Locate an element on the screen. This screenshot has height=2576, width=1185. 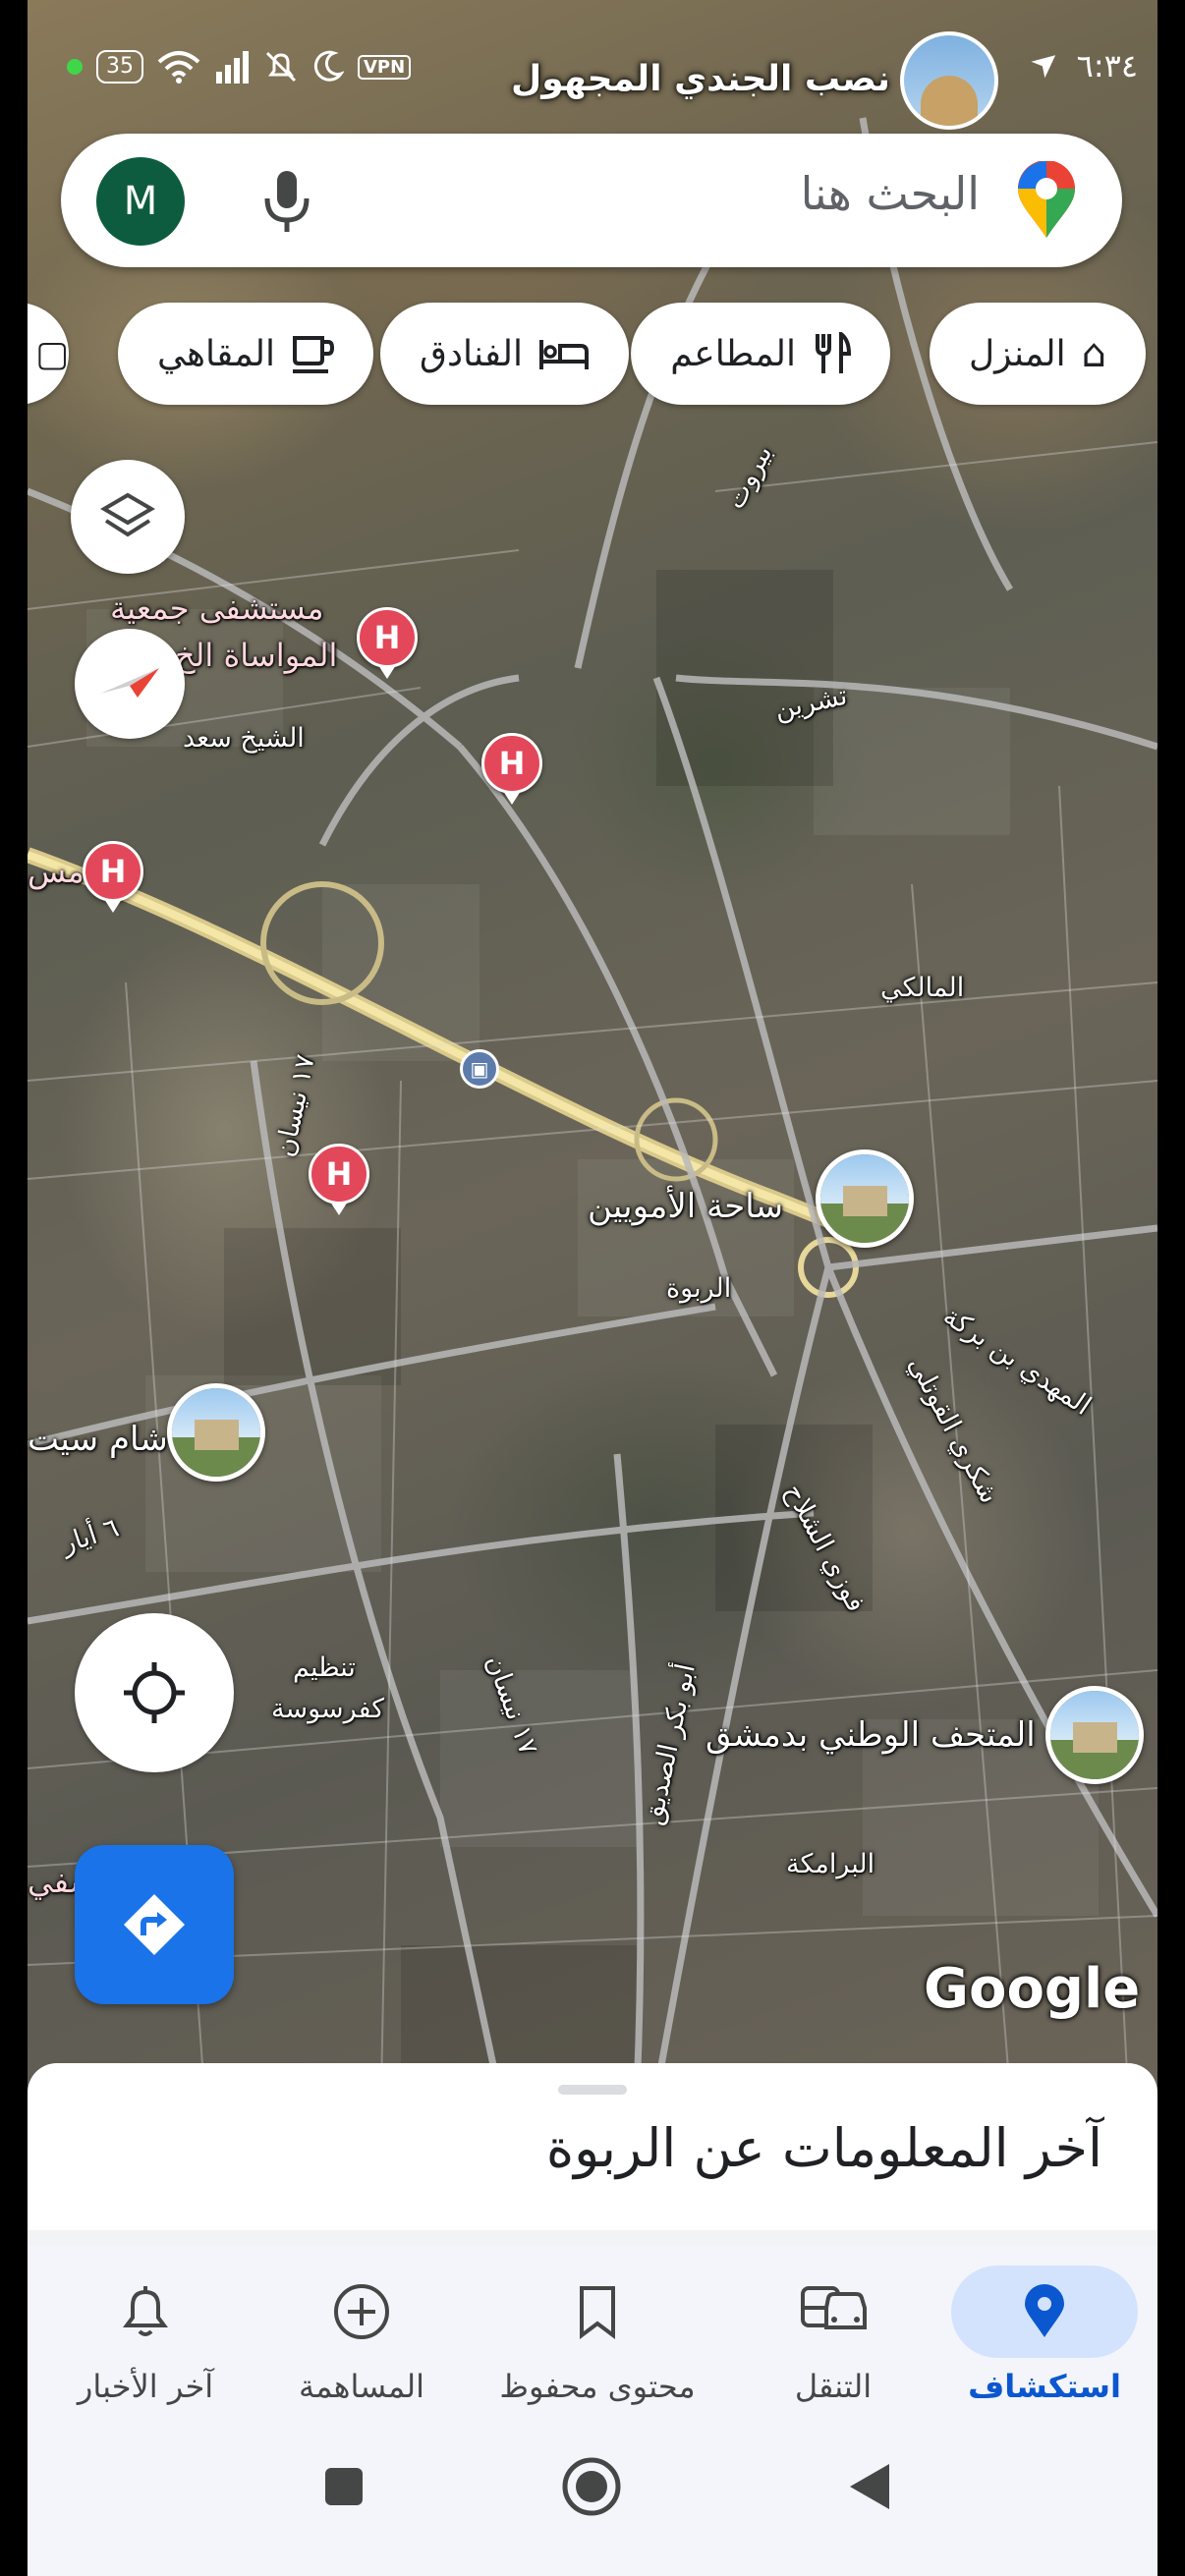
home-system-button is located at coordinates (592, 2487).